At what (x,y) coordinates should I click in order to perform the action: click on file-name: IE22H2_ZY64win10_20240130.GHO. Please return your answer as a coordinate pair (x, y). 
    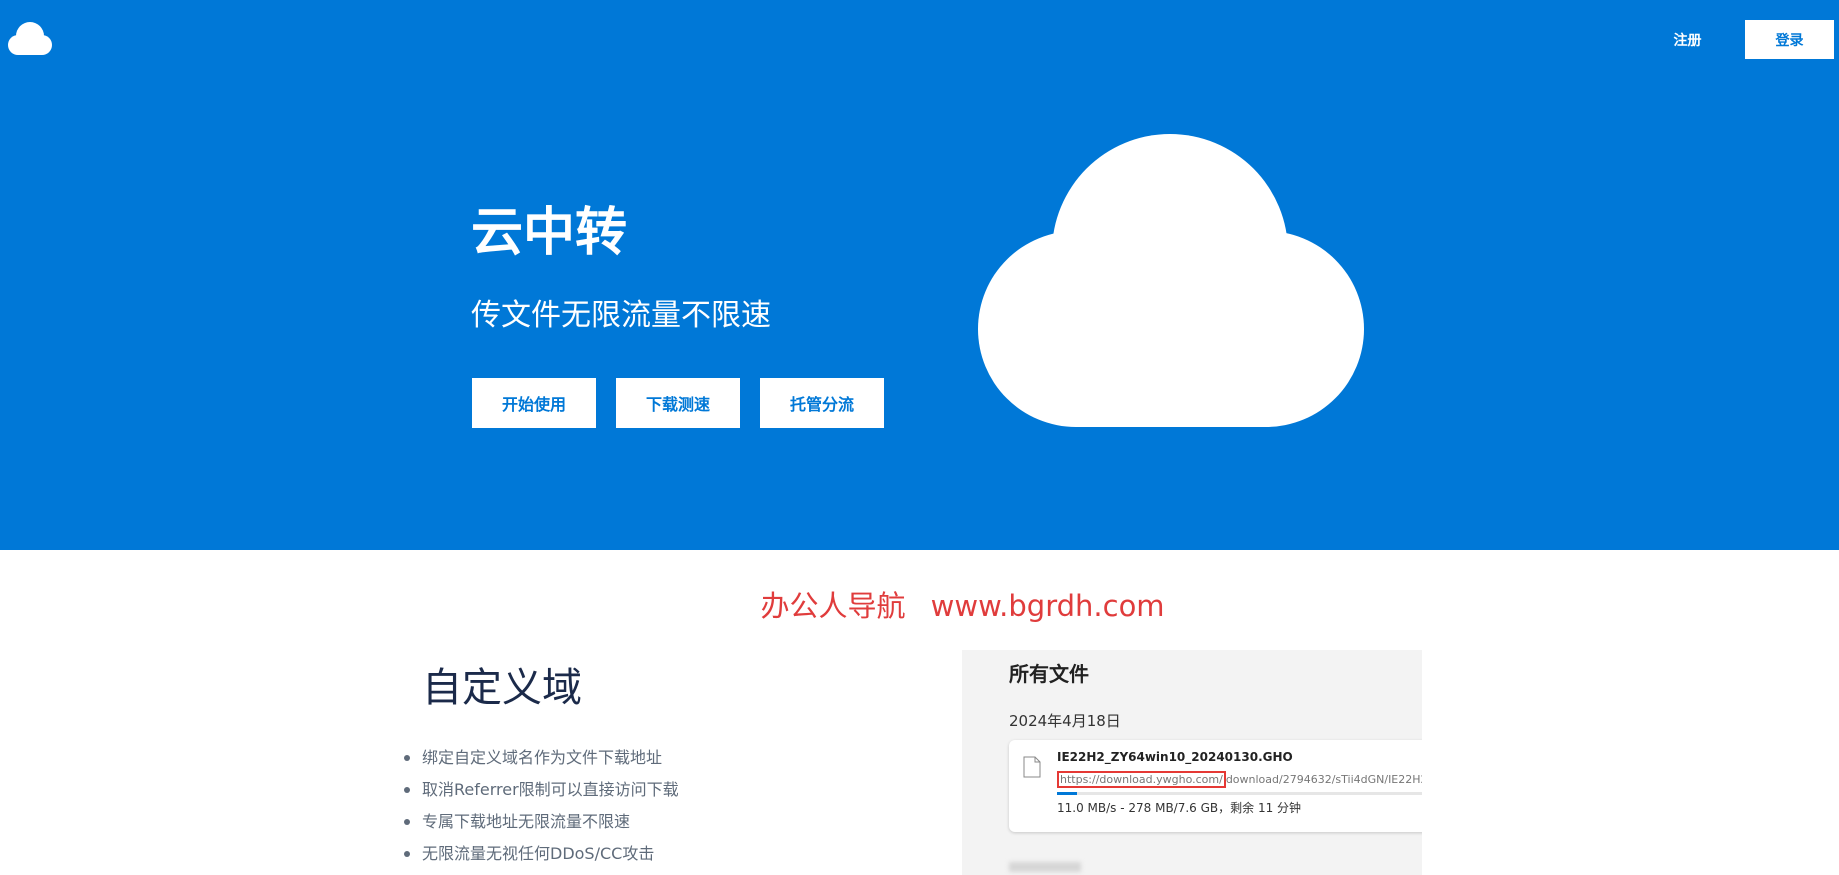
    Looking at the image, I should click on (1175, 757).